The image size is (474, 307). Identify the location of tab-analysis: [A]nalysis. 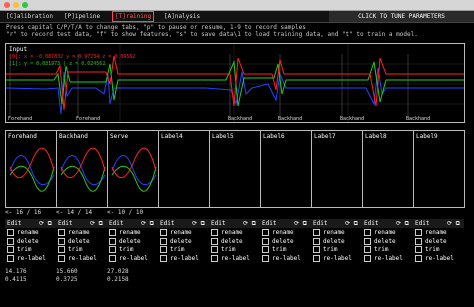
(182, 16).